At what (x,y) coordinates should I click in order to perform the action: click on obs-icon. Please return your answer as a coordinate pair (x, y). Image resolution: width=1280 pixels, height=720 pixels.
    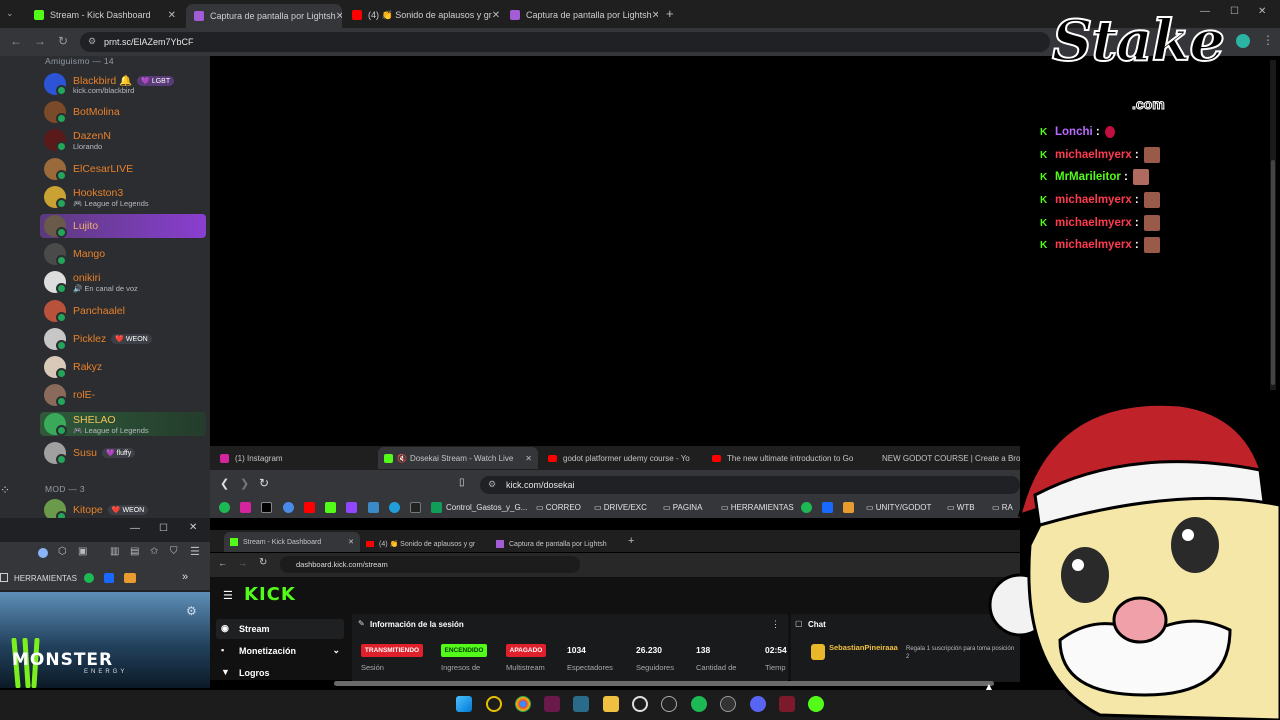
    Looking at the image, I should click on (640, 704).